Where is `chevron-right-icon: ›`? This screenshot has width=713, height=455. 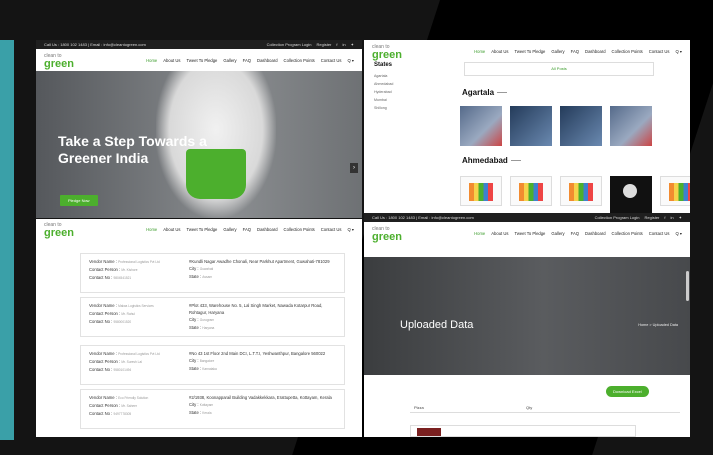 chevron-right-icon: › is located at coordinates (354, 168).